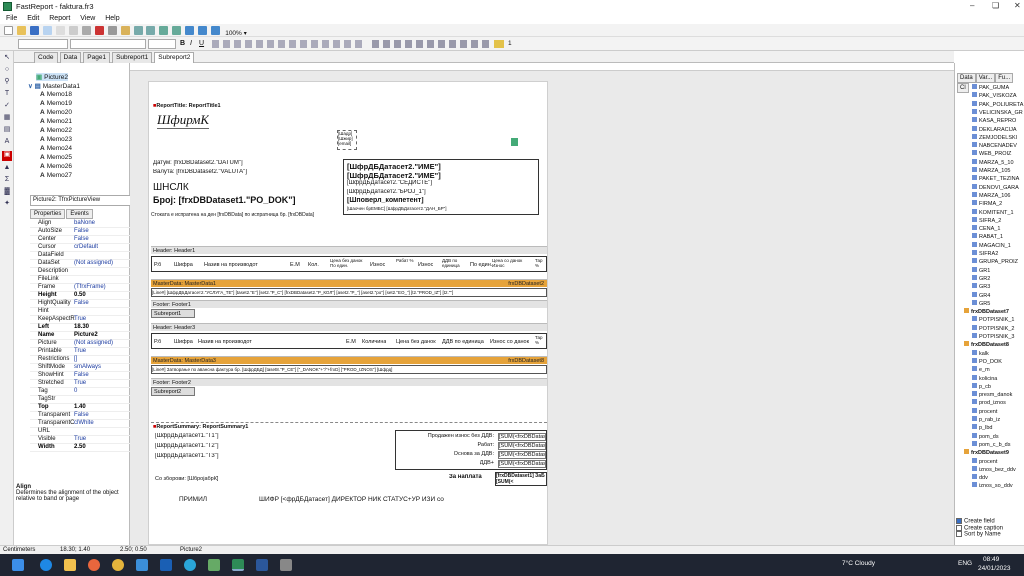 This screenshot has height=576, width=1024. I want to click on firefox-icon, so click(94, 565).